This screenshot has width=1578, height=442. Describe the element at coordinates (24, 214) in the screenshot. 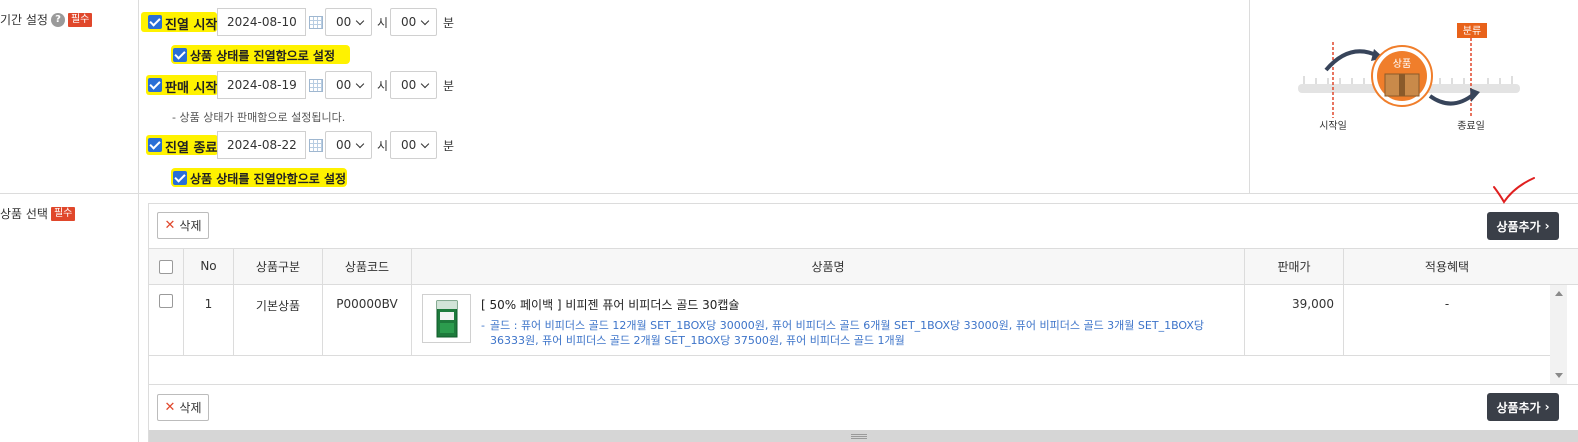

I see `product-select-label: 상품 선택` at that location.